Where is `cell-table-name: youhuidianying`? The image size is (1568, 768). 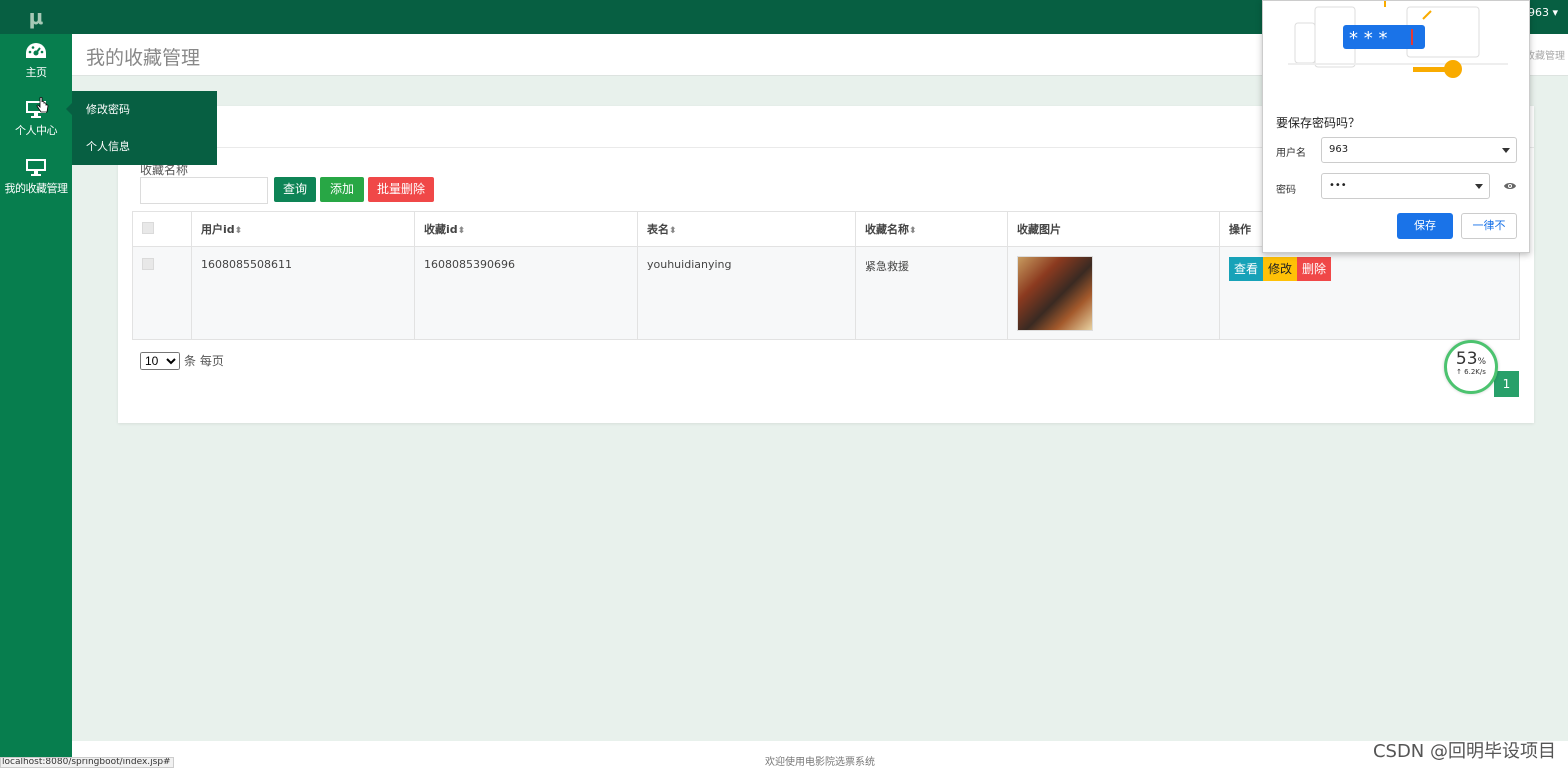
cell-table-name: youhuidianying is located at coordinates (746, 293).